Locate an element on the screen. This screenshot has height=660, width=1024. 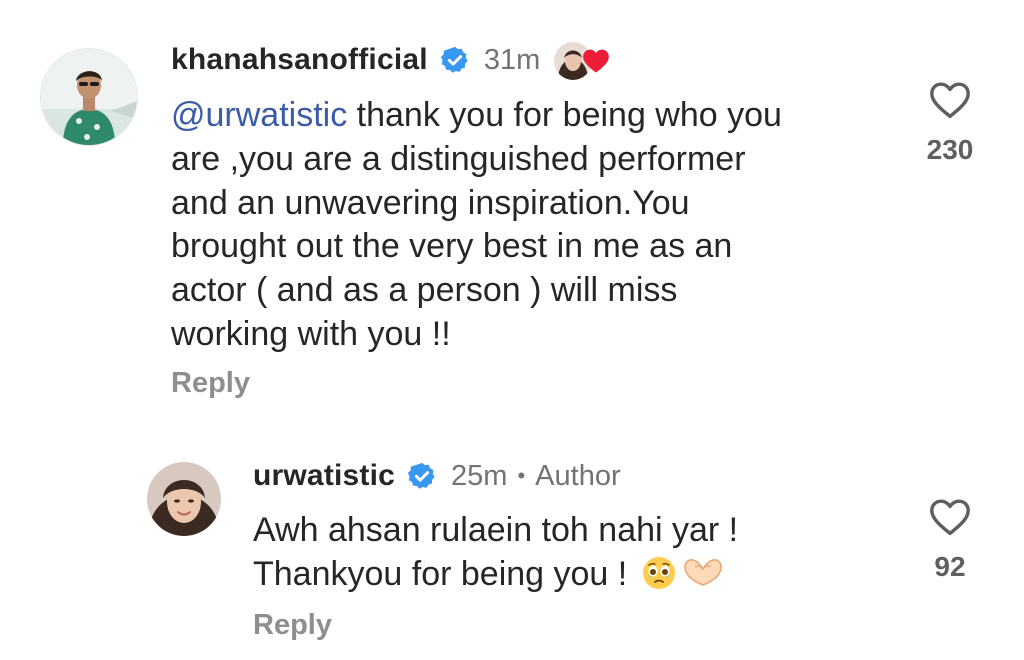
author-badge: Author is located at coordinates (578, 475).